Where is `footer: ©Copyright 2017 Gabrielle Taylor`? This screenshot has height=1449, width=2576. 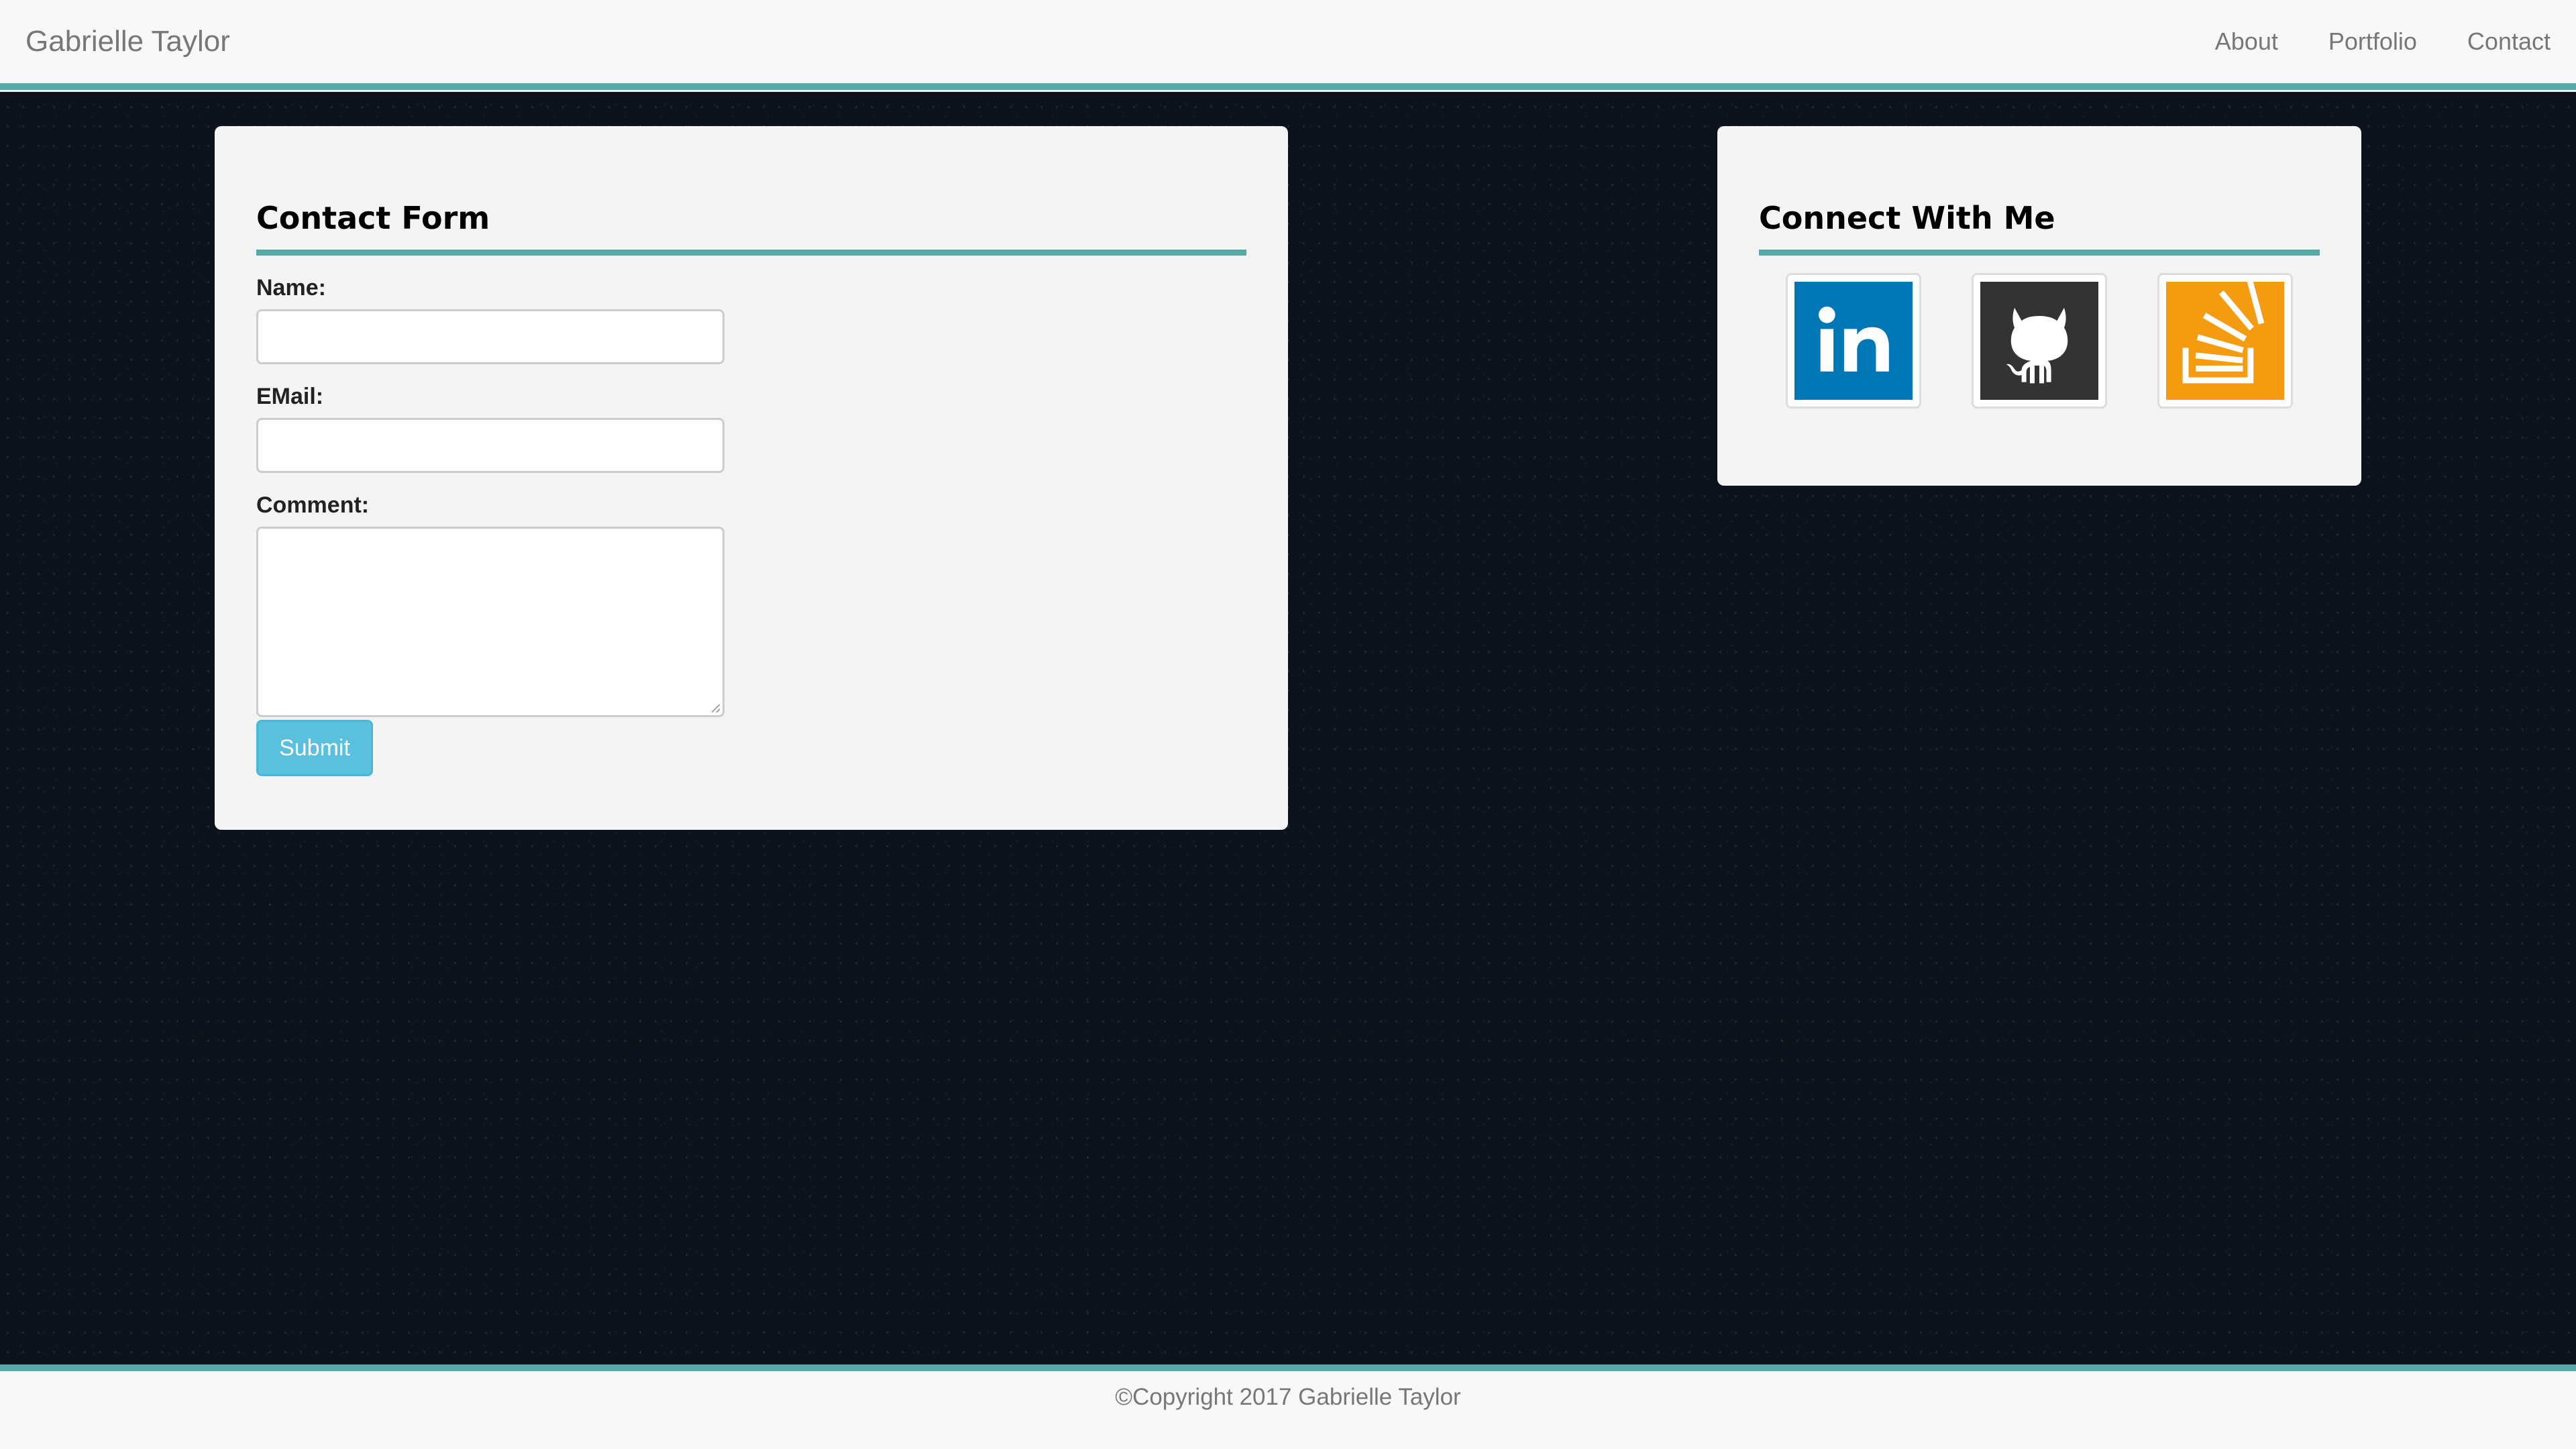
footer: ©Copyright 2017 Gabrielle Taylor is located at coordinates (1288, 1406).